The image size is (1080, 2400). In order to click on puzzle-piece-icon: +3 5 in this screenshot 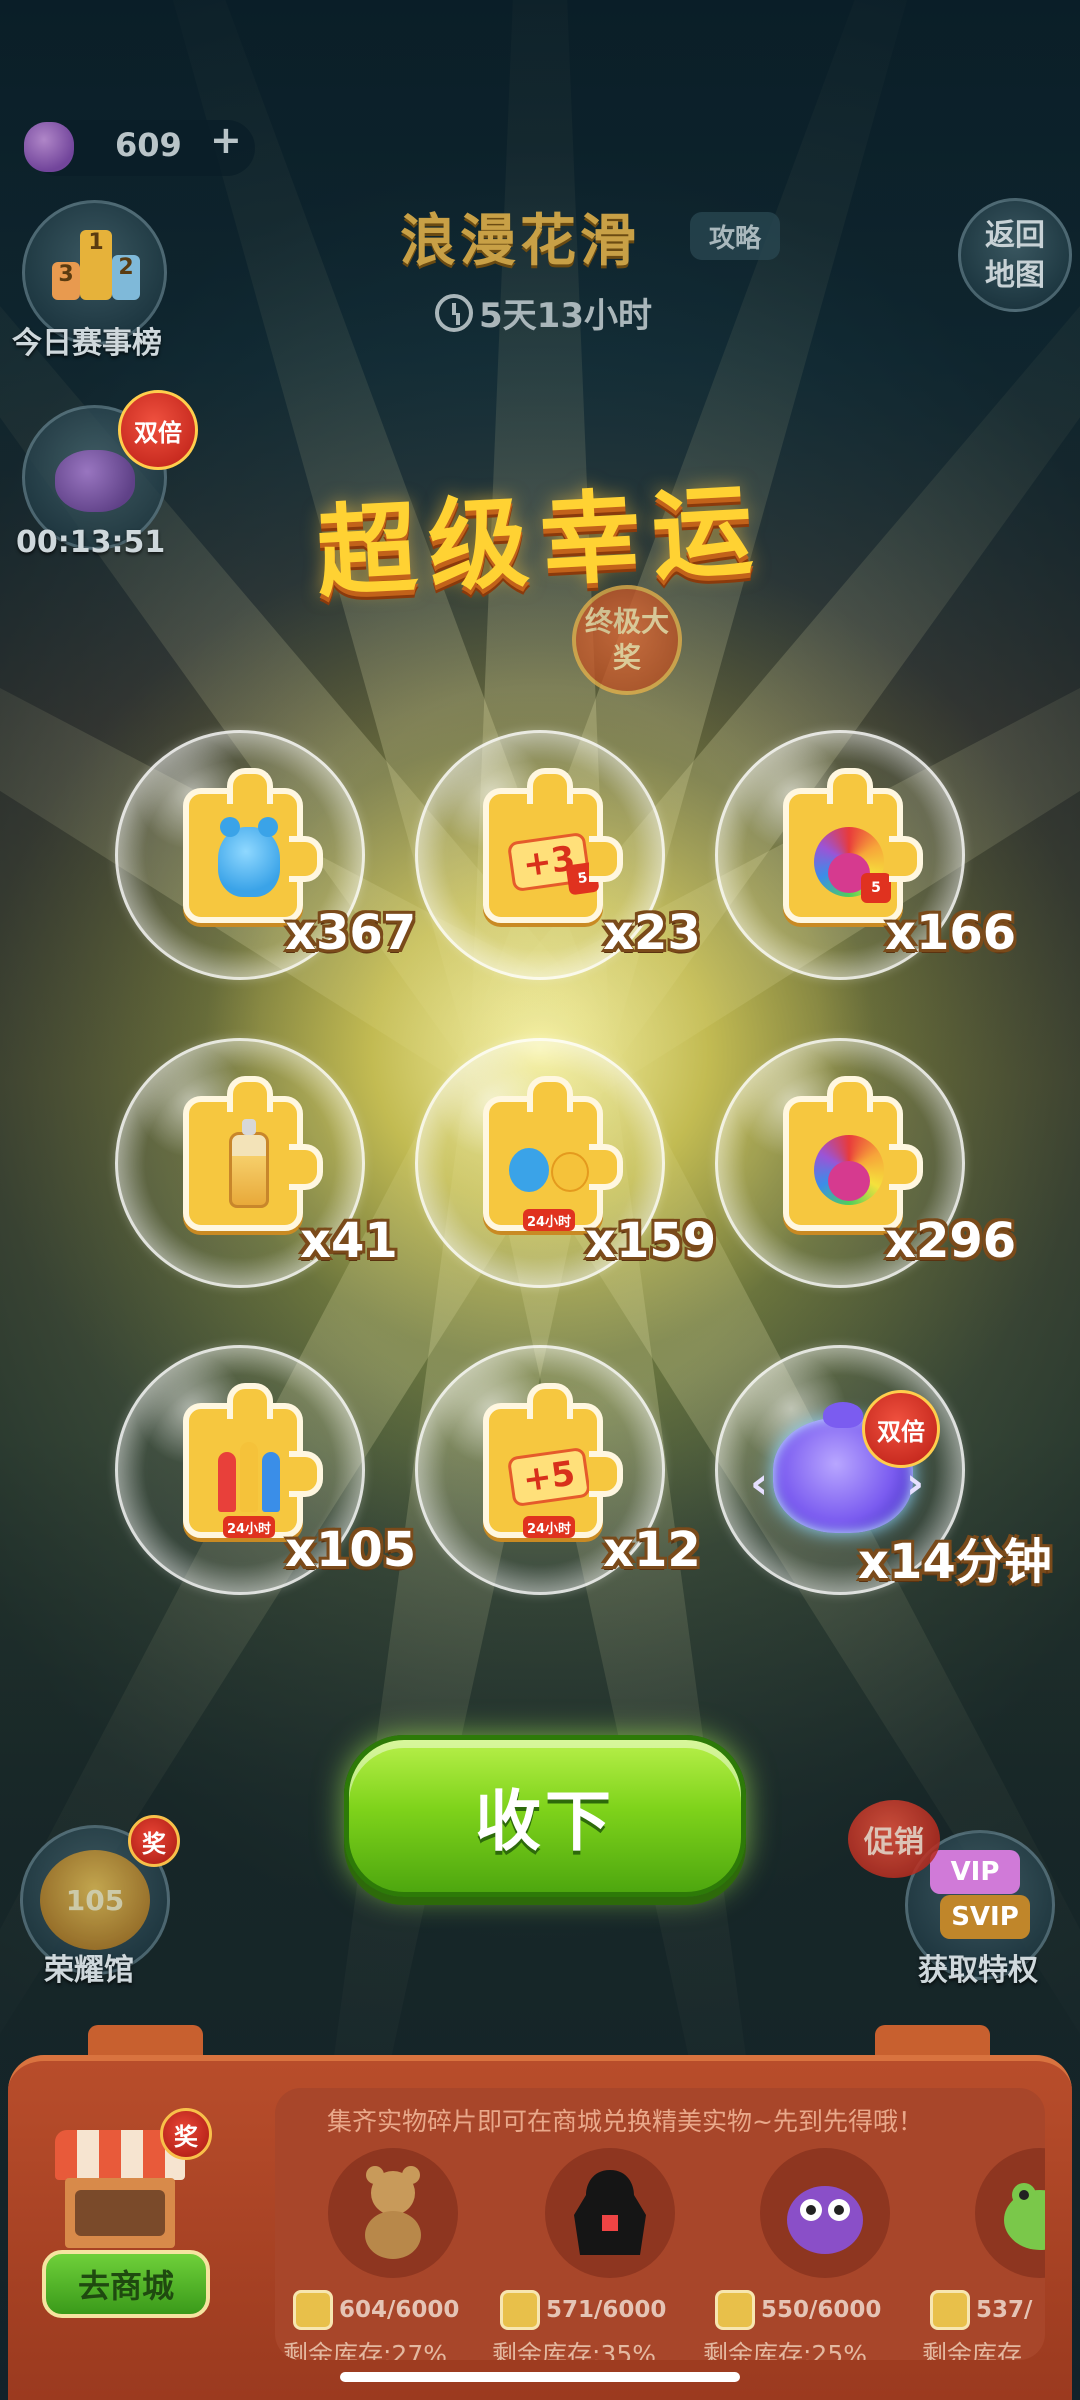, I will do `click(553, 845)`.